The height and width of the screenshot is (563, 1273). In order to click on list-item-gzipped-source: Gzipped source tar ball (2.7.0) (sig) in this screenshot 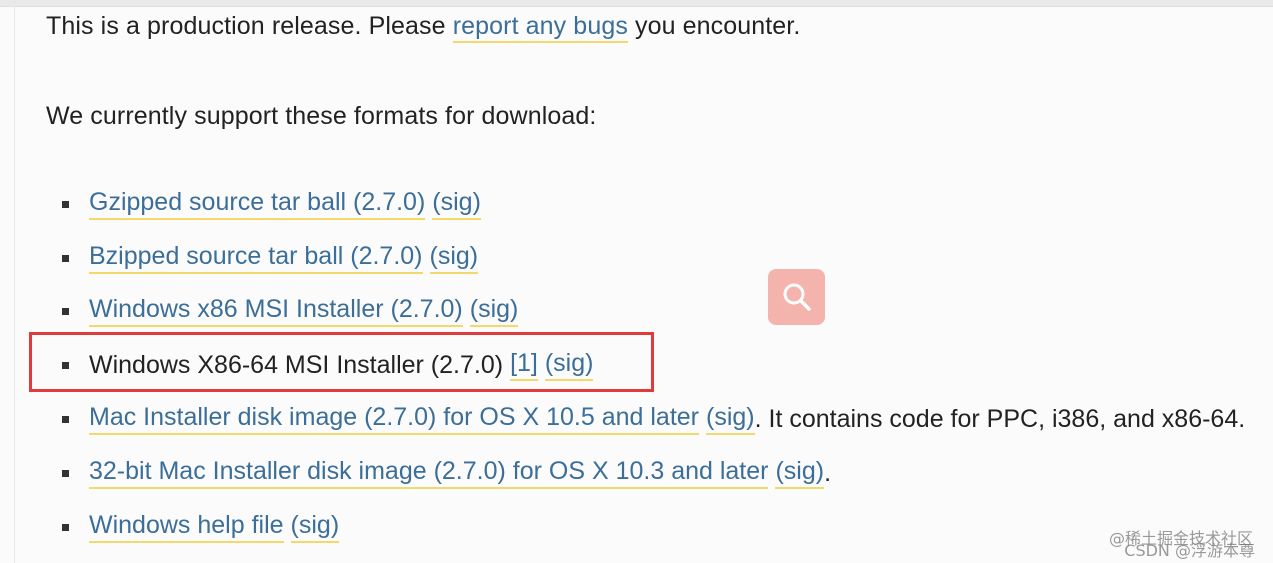, I will do `click(271, 204)`.